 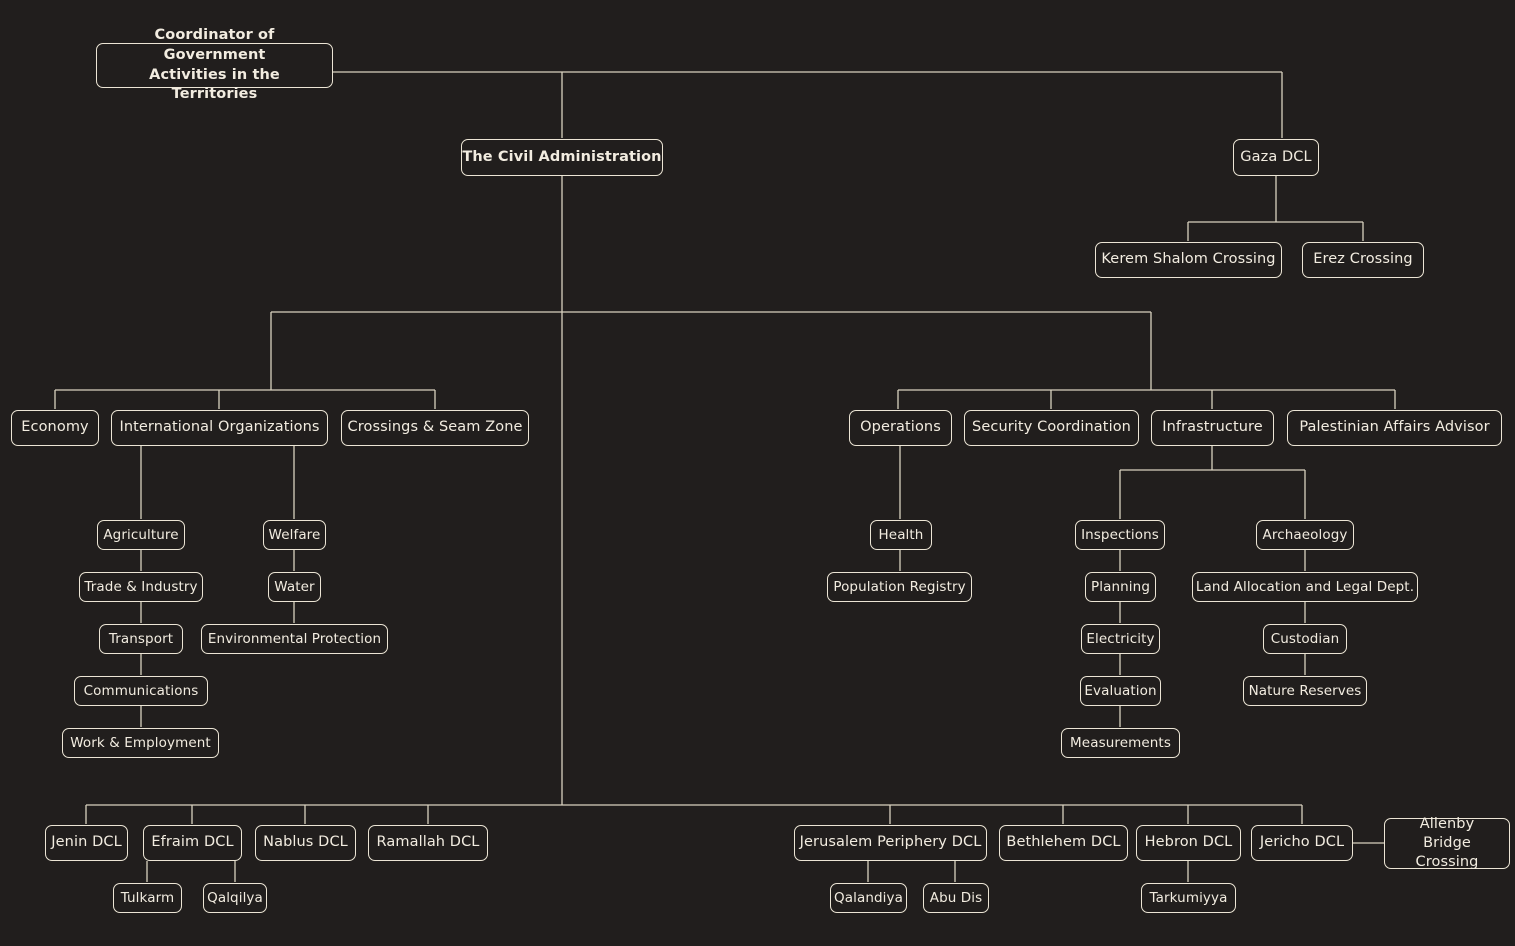 I want to click on node-bethlehem-dcl: Bethlehem DCL, so click(x=1063, y=843).